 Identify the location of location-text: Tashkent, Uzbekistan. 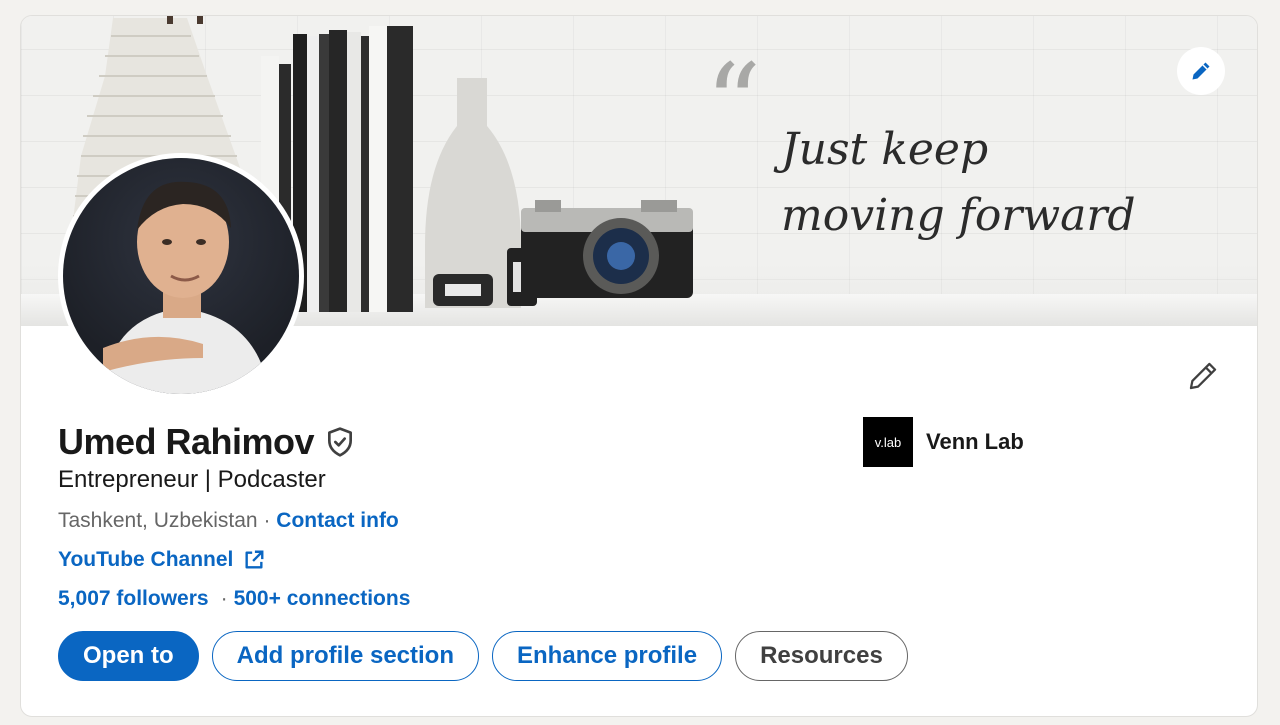
(158, 520).